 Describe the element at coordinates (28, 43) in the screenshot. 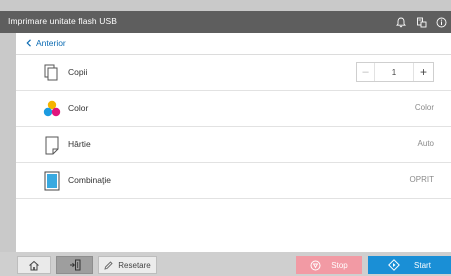

I see `chevron-left-icon` at that location.